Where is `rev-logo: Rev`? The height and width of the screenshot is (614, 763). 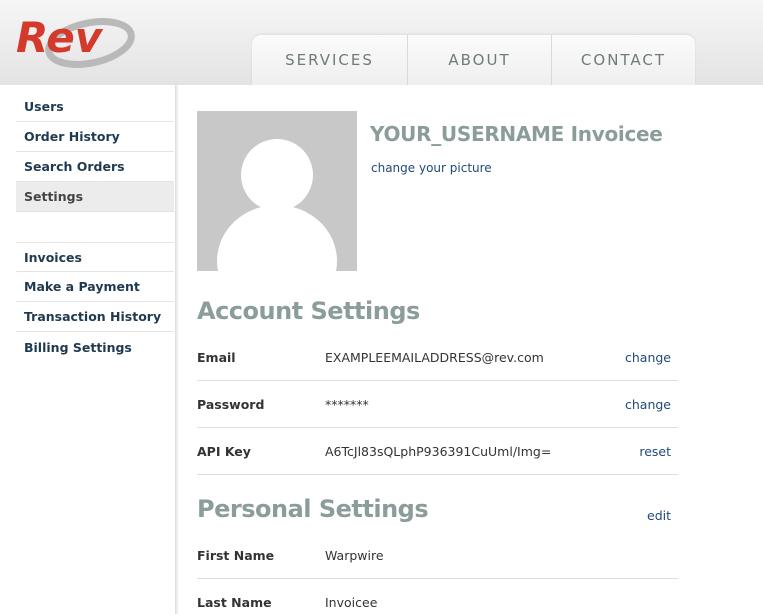 rev-logo: Rev is located at coordinates (75, 41).